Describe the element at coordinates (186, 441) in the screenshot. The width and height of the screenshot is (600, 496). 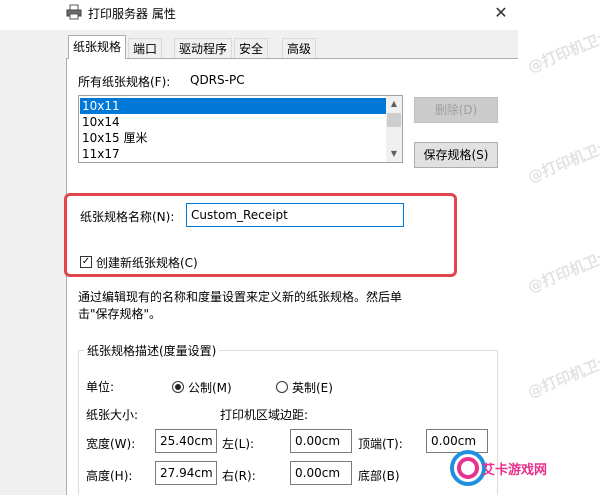
I see `width-input: 25.40cm` at that location.